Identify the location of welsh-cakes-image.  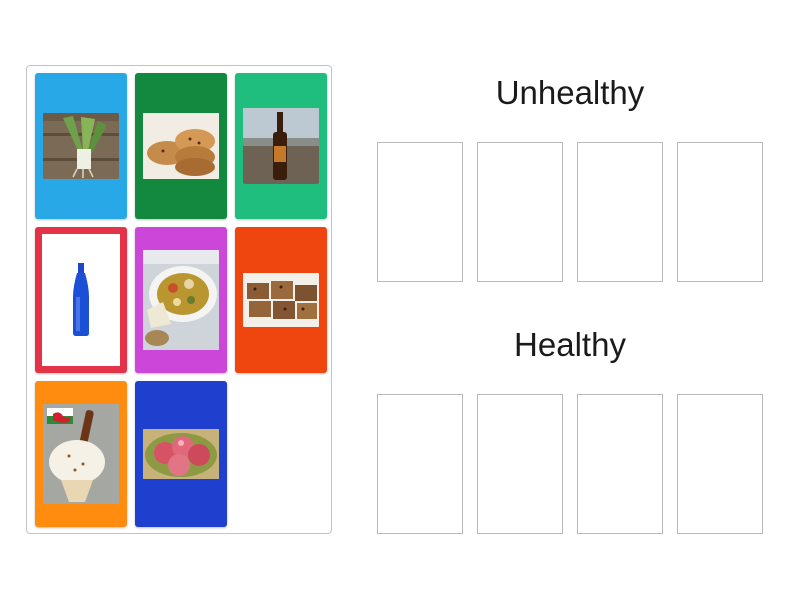
(181, 146).